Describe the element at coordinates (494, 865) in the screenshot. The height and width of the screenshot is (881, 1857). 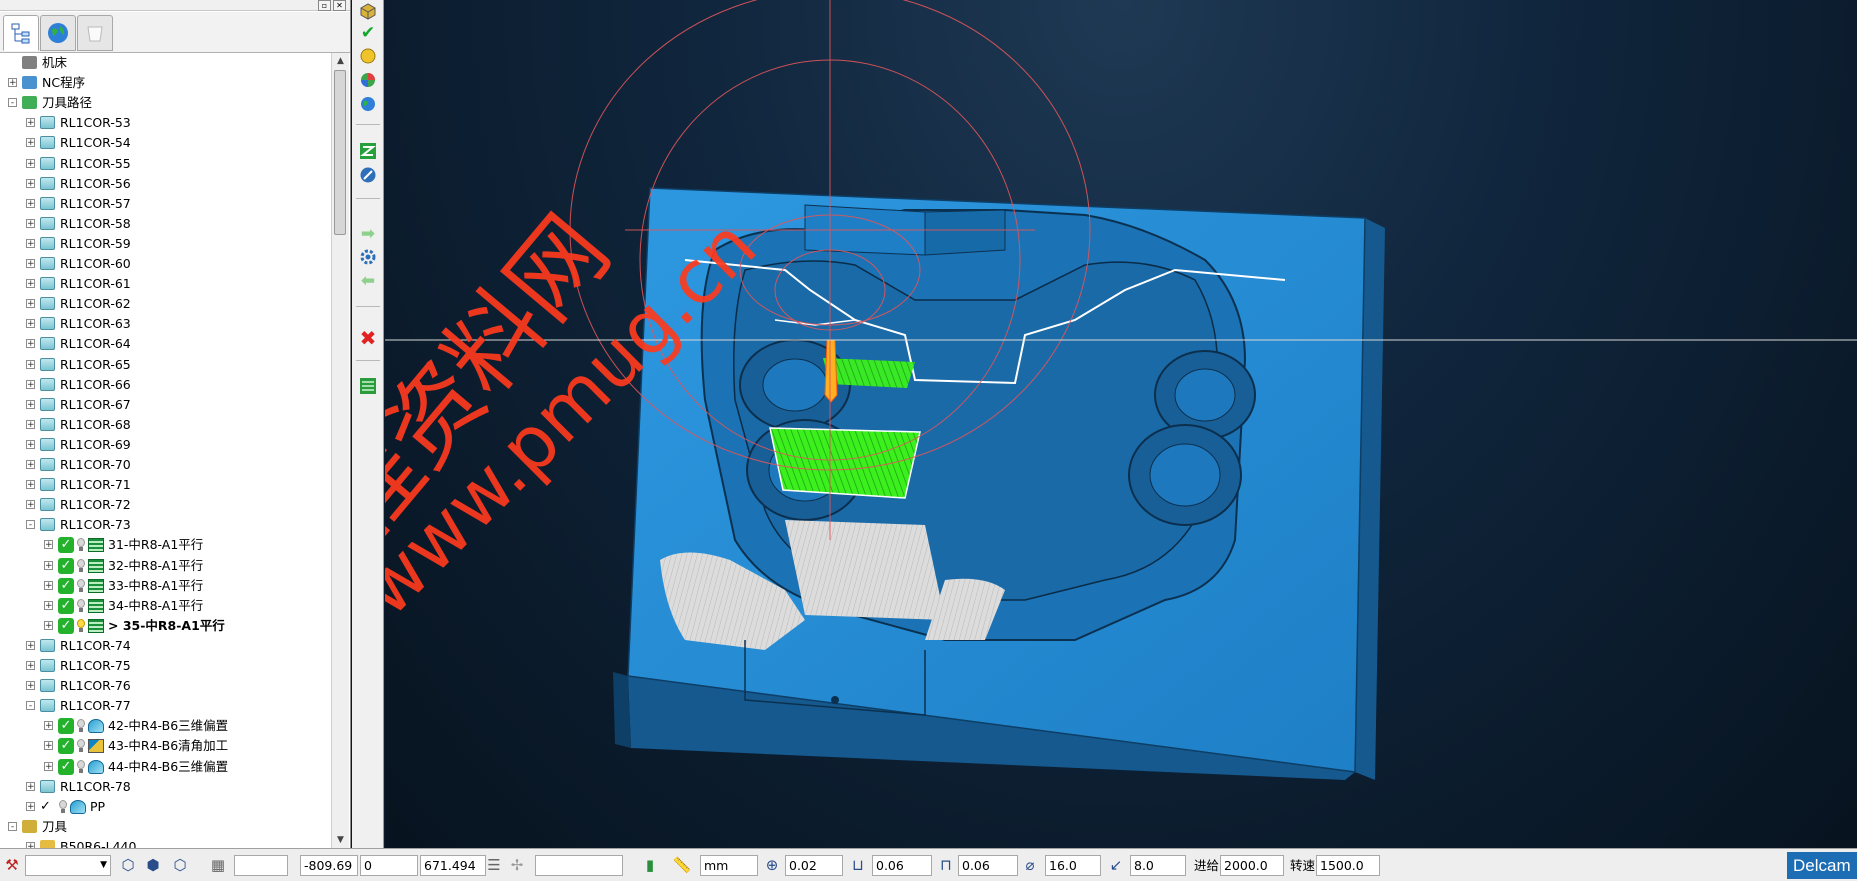
I see `list-icon: ☰` at that location.